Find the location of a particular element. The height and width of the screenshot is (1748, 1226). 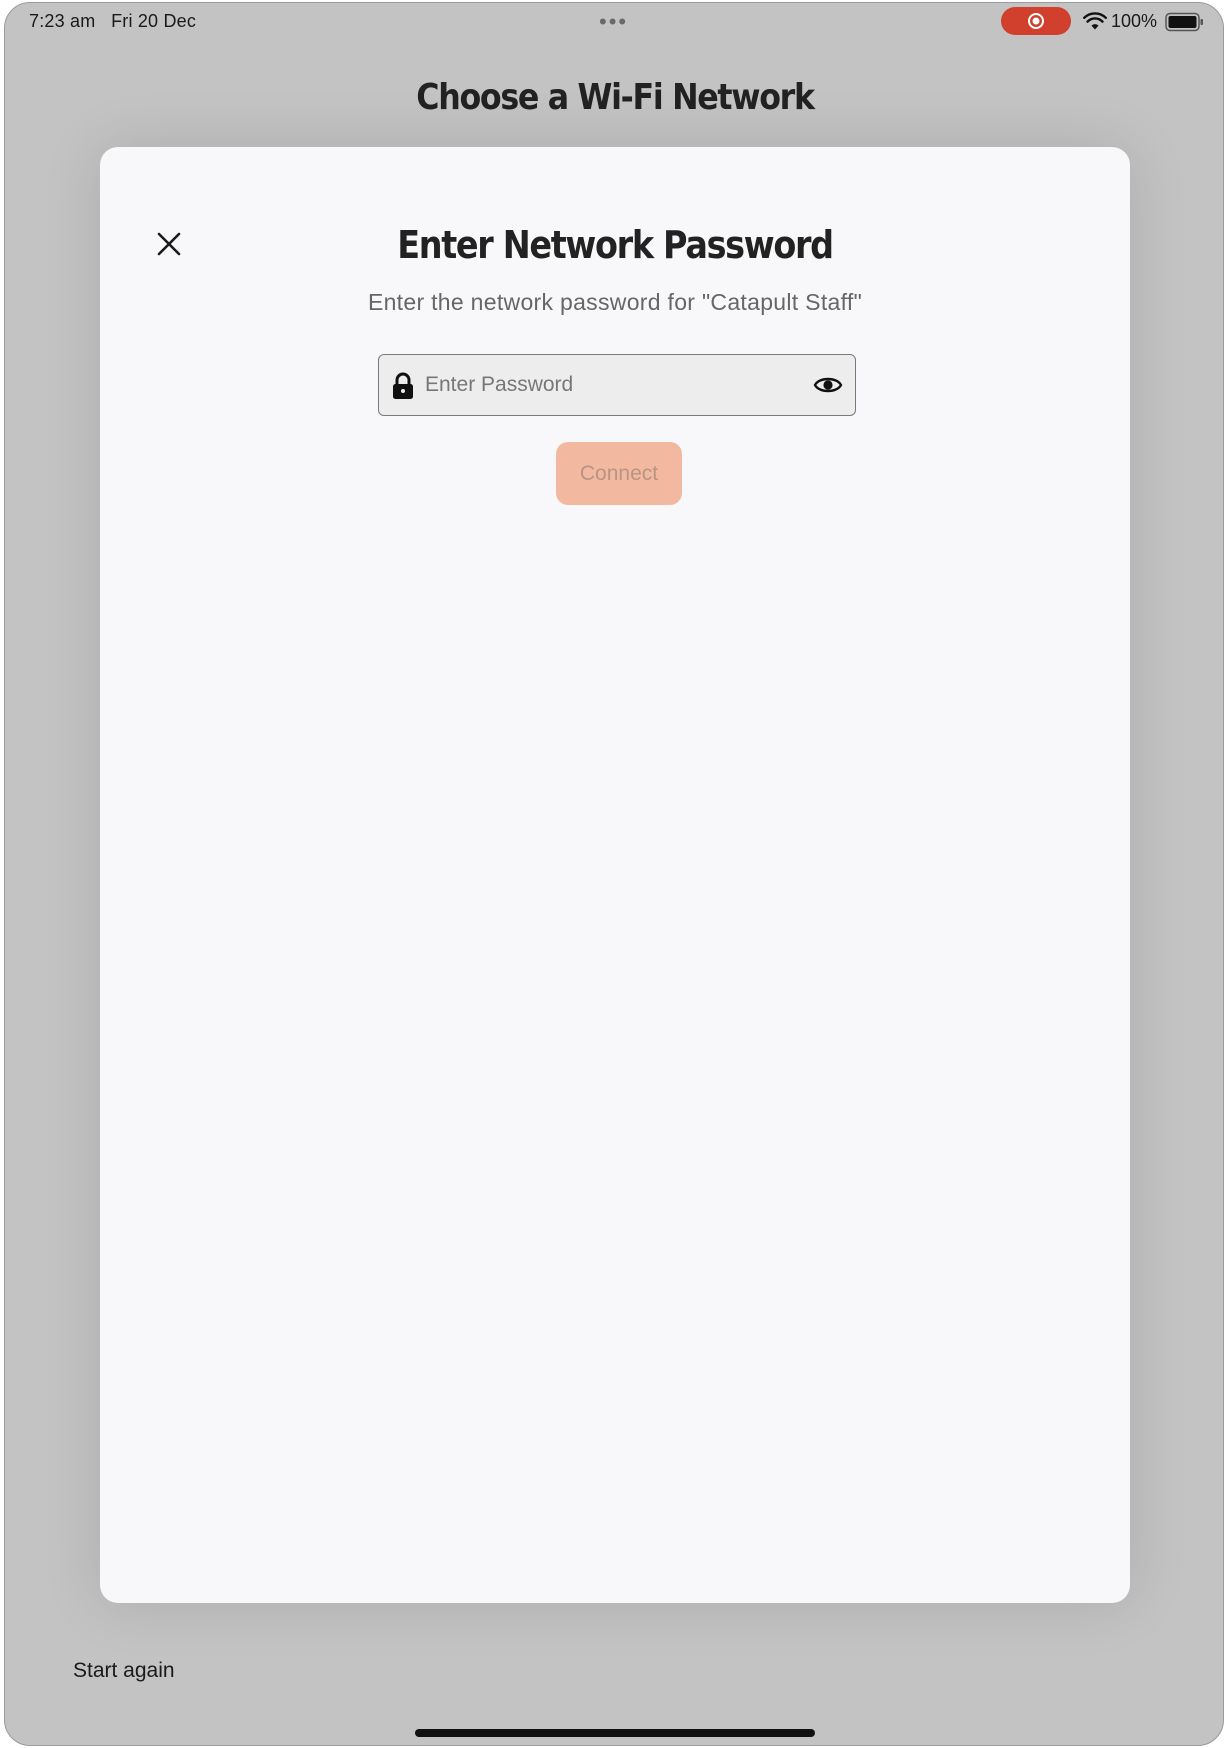

wifi-icon is located at coordinates (1095, 21).